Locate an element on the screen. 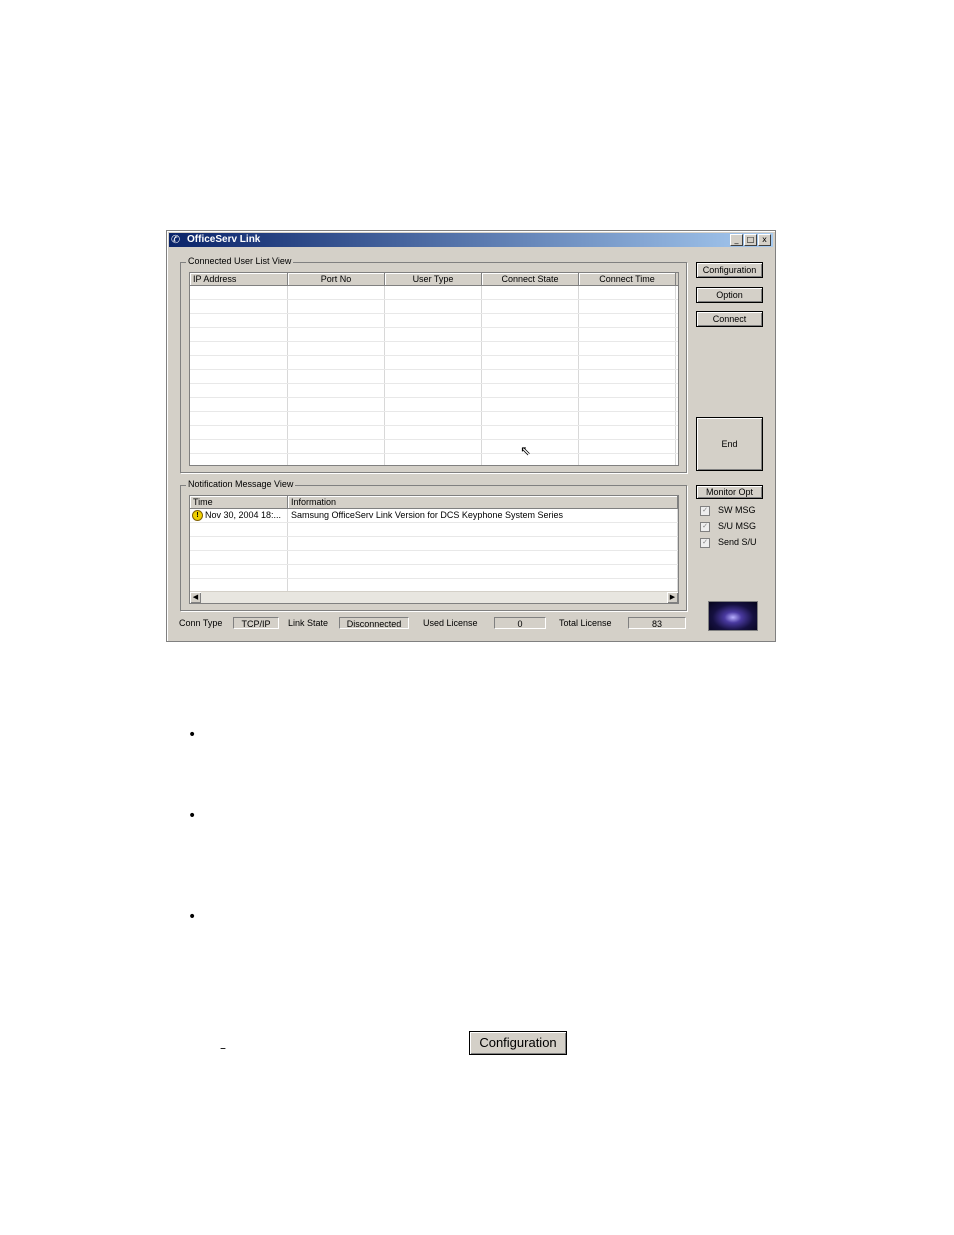  minimize-button: _ is located at coordinates (736, 240).